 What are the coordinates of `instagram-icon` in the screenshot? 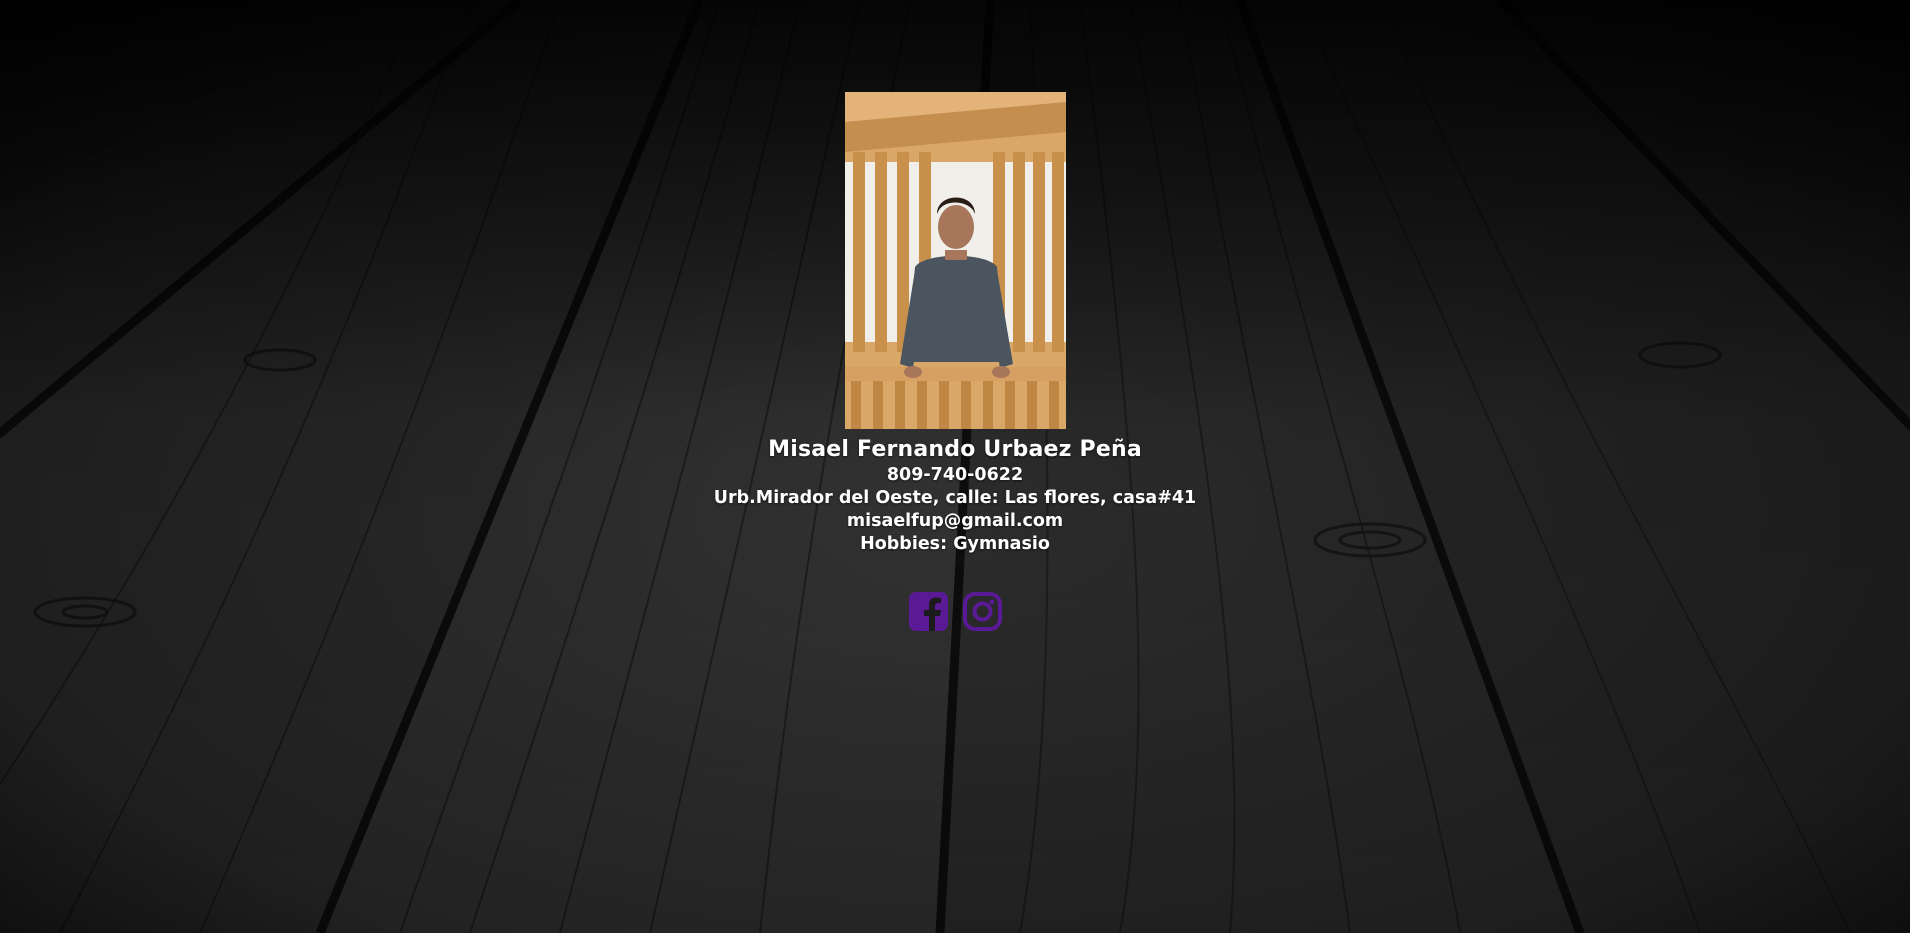 It's located at (982, 611).